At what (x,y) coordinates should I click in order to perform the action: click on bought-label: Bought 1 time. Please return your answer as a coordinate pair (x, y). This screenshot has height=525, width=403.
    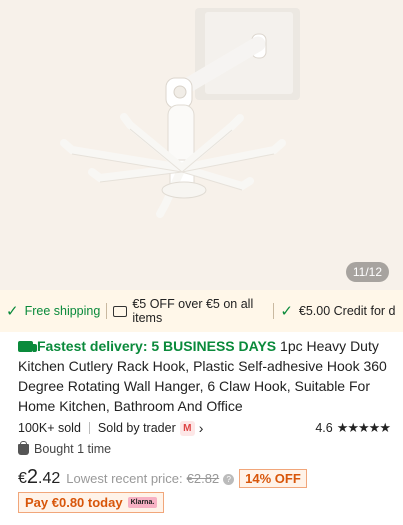
    Looking at the image, I should click on (73, 449).